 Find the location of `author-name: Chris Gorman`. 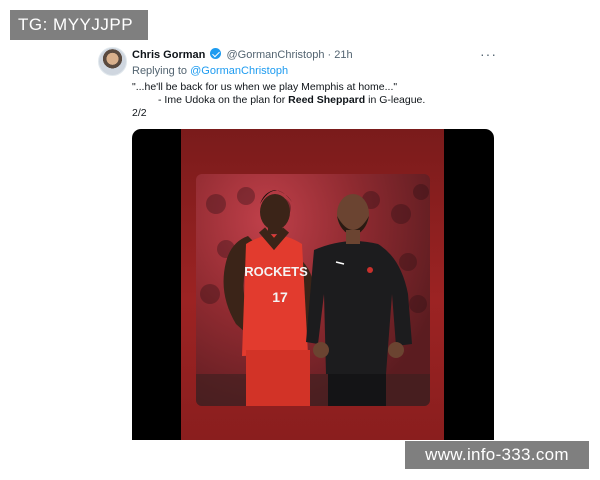

author-name: Chris Gorman is located at coordinates (168, 55).